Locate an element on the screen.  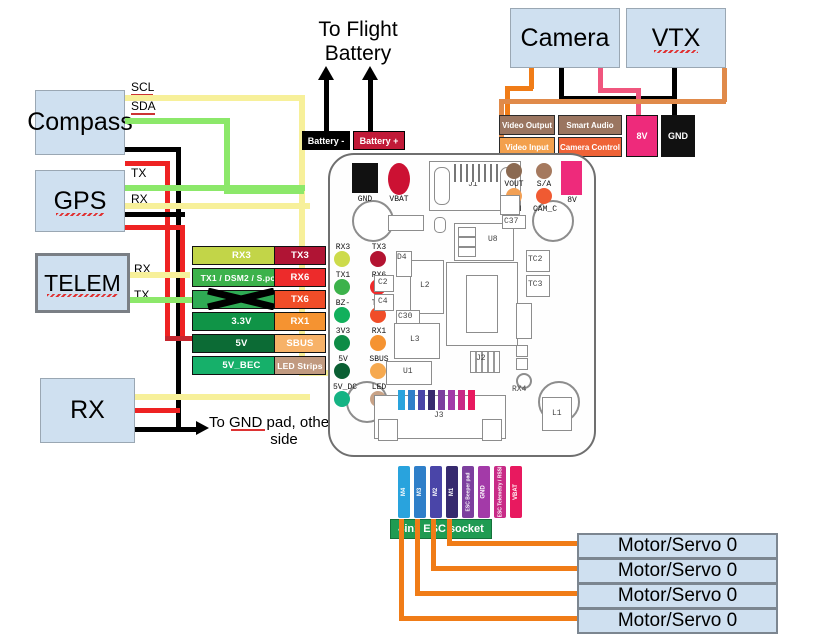
battery-positive-tag: Battery + is located at coordinates (379, 140).